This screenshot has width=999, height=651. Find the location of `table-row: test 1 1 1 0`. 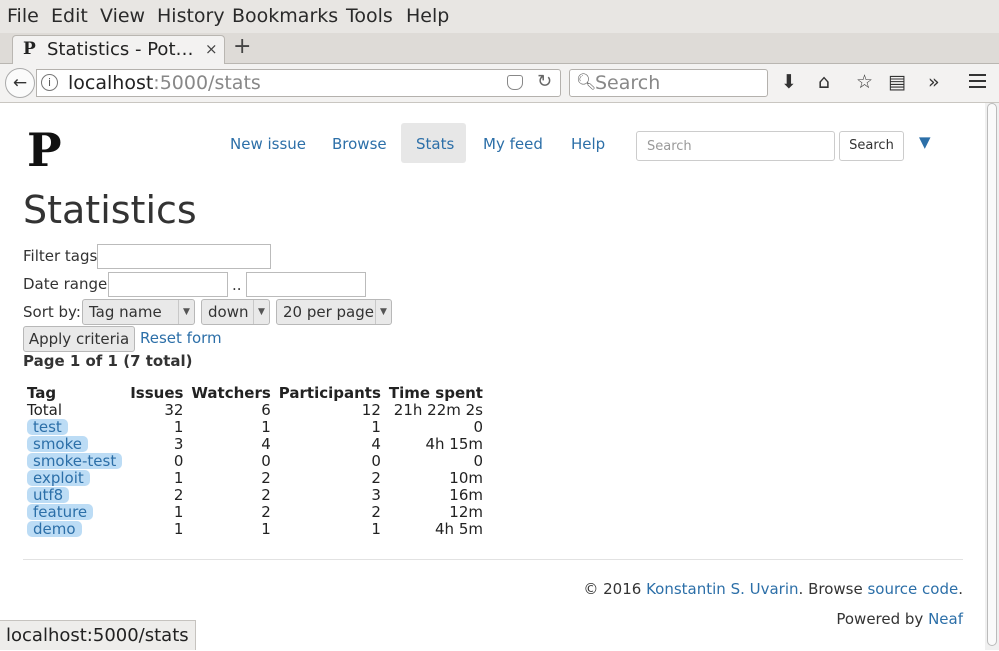

table-row: test 1 1 1 0 is located at coordinates (255, 427).